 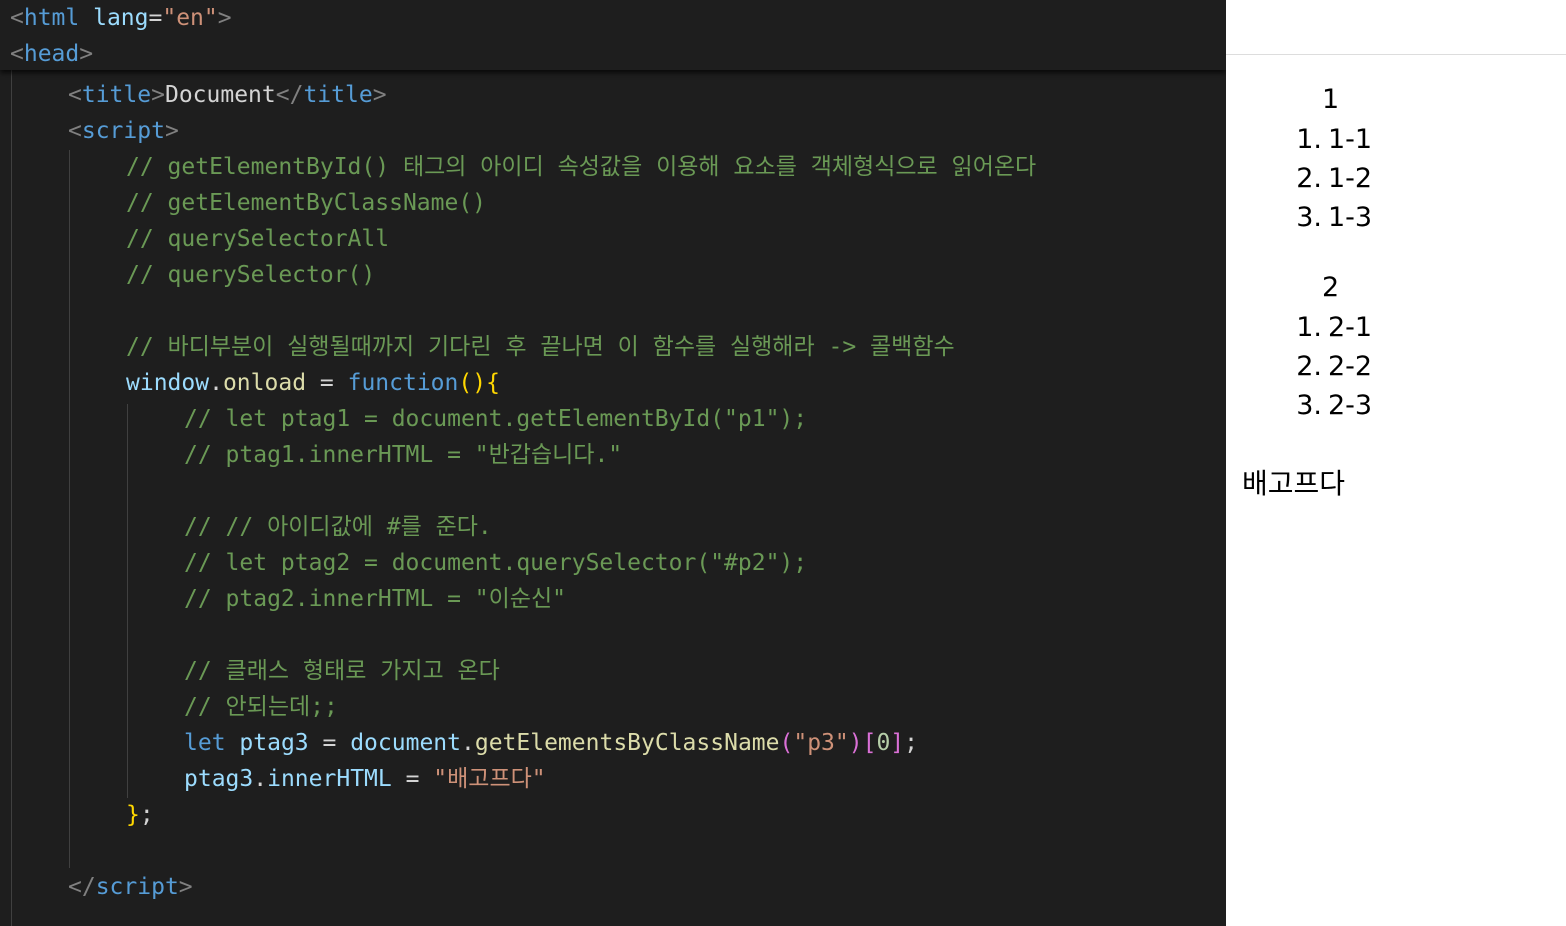 I want to click on list-heading: 1, so click(x=1331, y=99).